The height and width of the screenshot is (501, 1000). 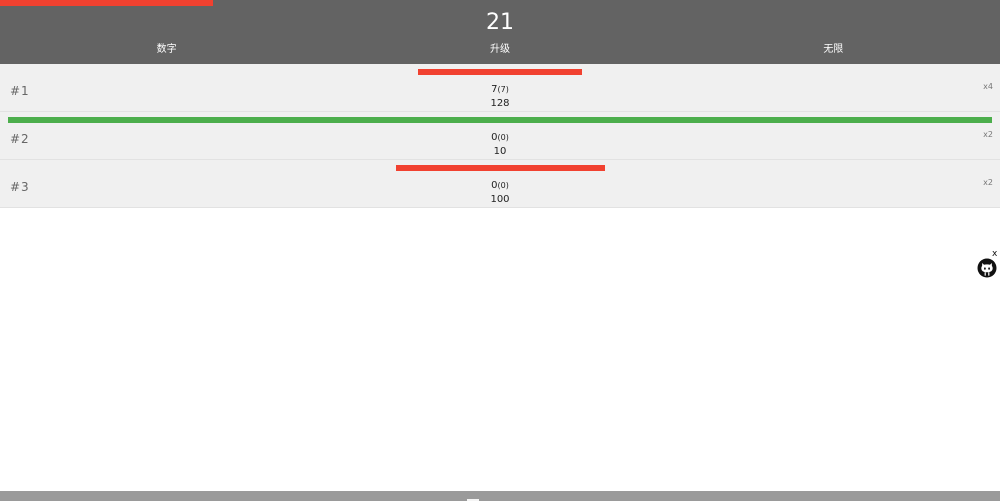 I want to click on header: 21 数字 升级 无限, so click(x=500, y=32).